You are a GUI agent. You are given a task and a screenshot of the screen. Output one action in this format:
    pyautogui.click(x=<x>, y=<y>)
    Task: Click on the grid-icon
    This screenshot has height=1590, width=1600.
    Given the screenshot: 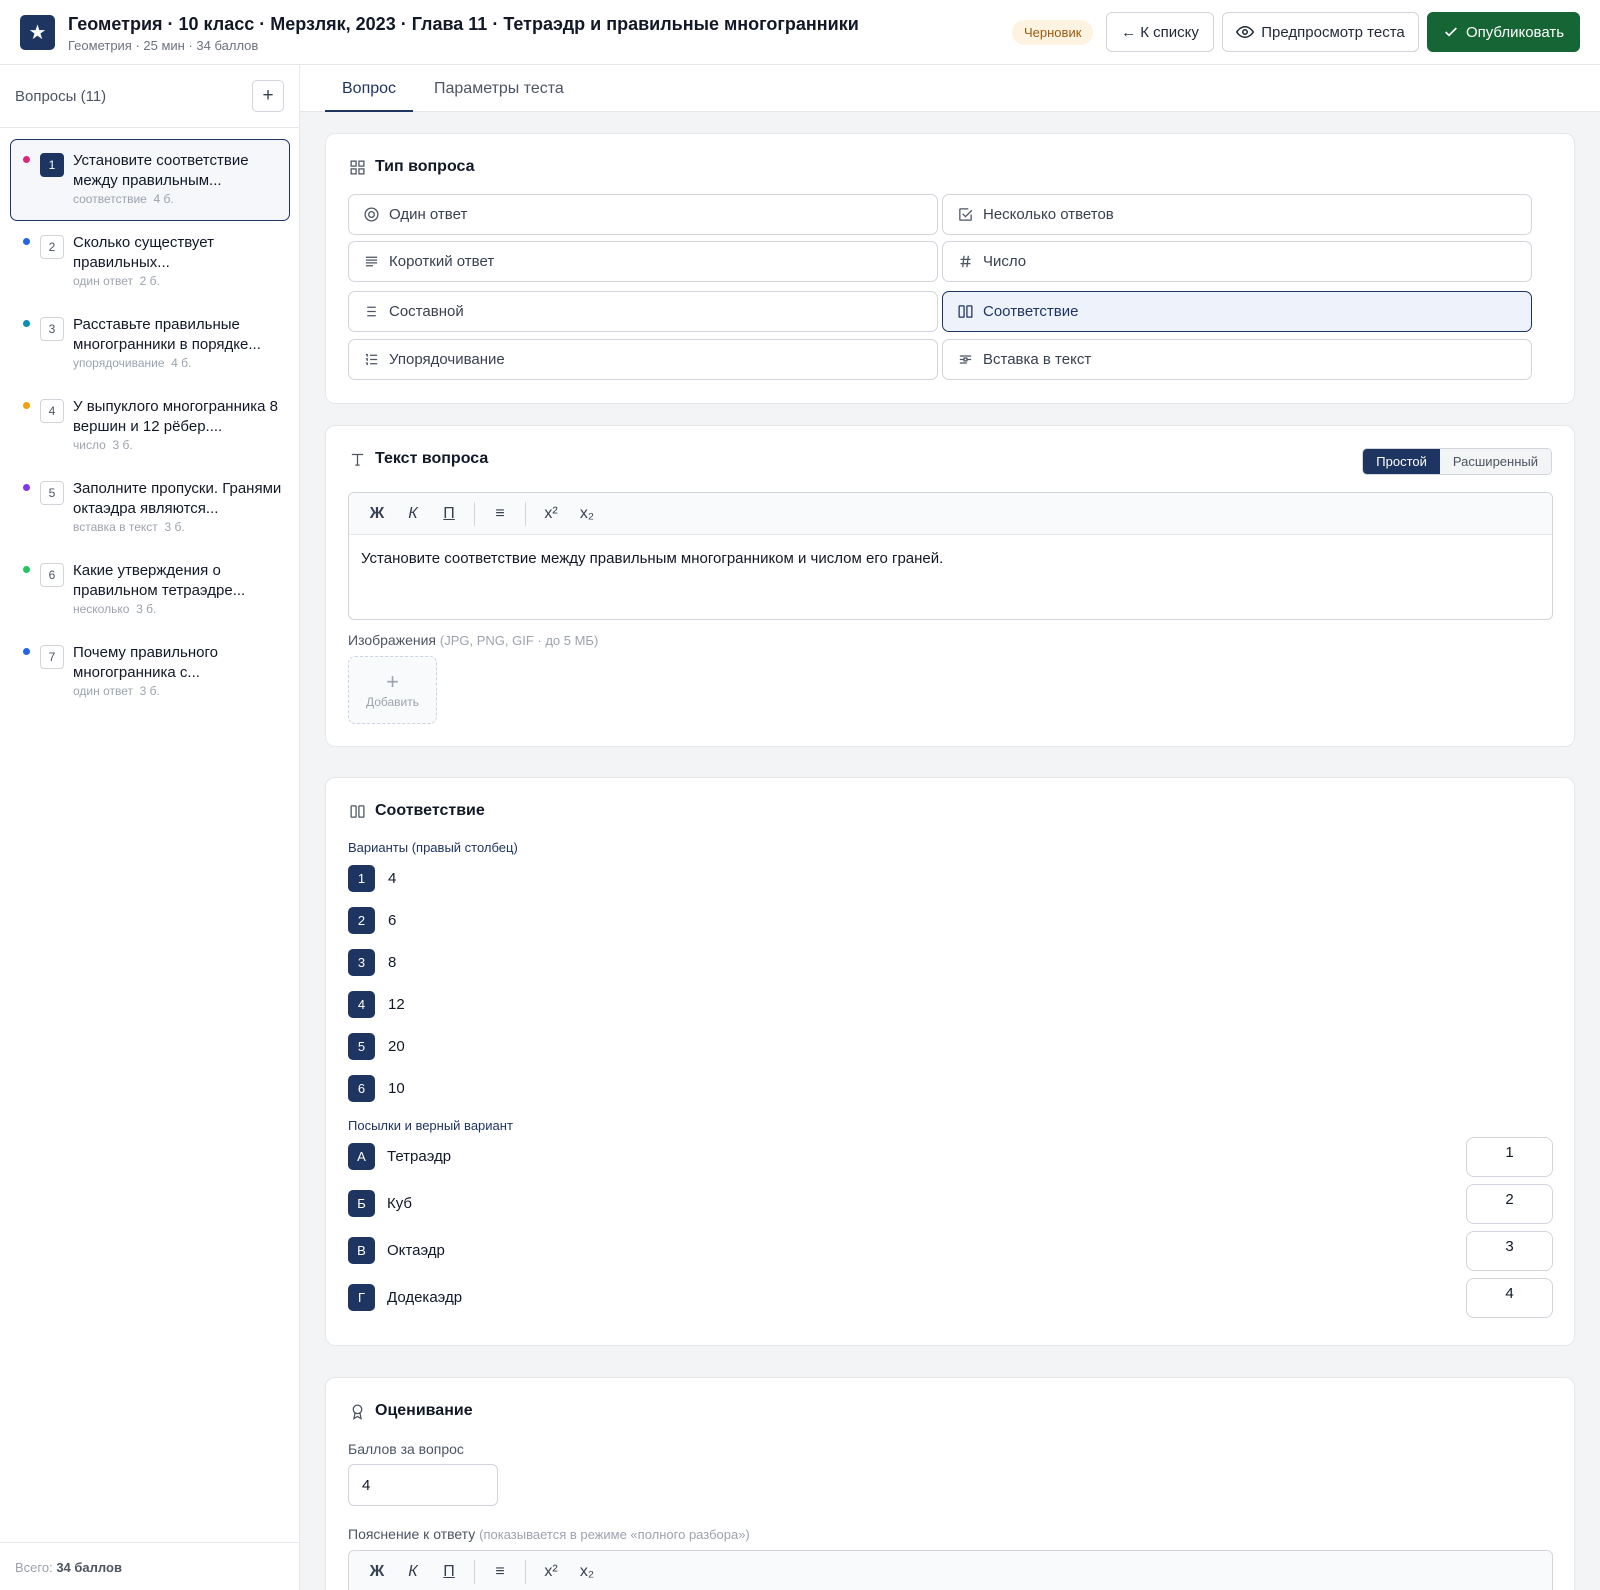 What is the action you would take?
    pyautogui.click(x=357, y=167)
    